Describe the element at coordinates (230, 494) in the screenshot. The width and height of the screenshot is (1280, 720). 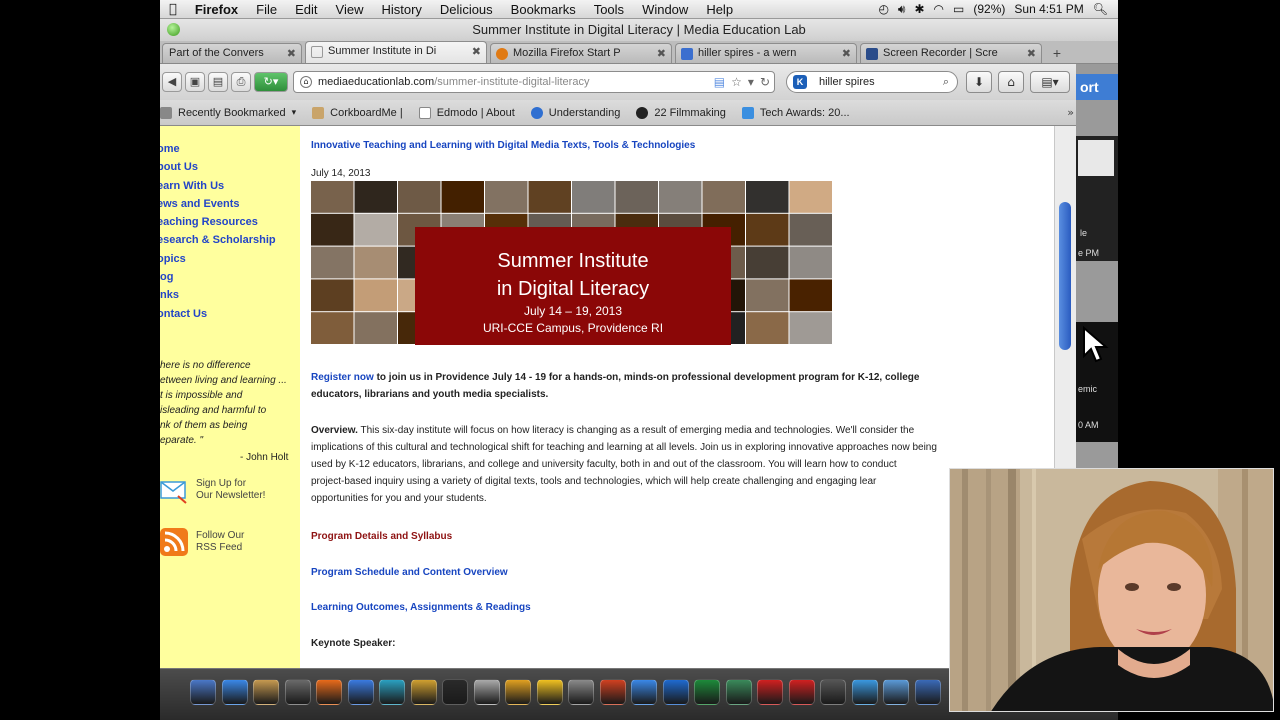
I see `newsletter-signup: Sign Up for Our Newsletter!` at that location.